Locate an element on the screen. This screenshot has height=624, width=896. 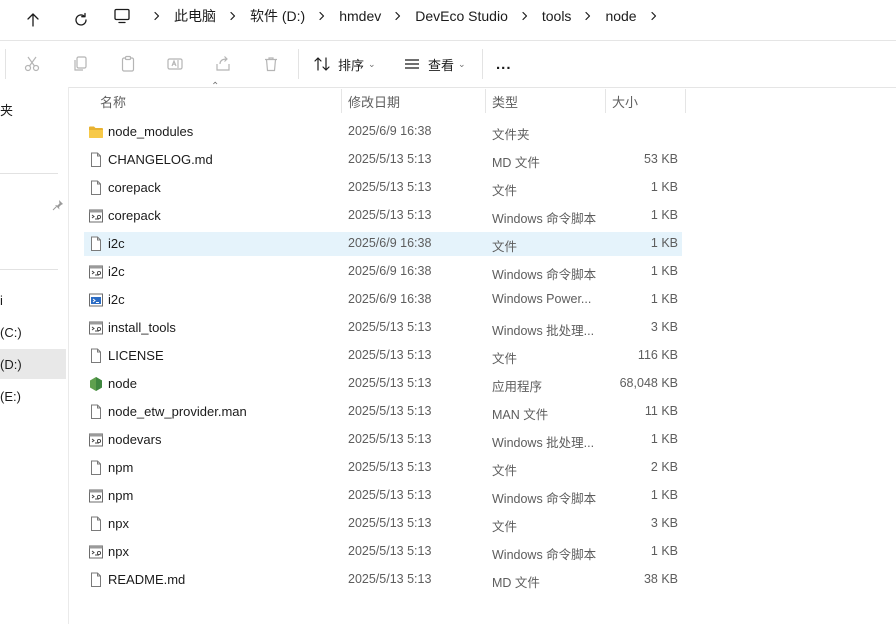
breadcrumb-item: 此电脑 is located at coordinates (182, 16).